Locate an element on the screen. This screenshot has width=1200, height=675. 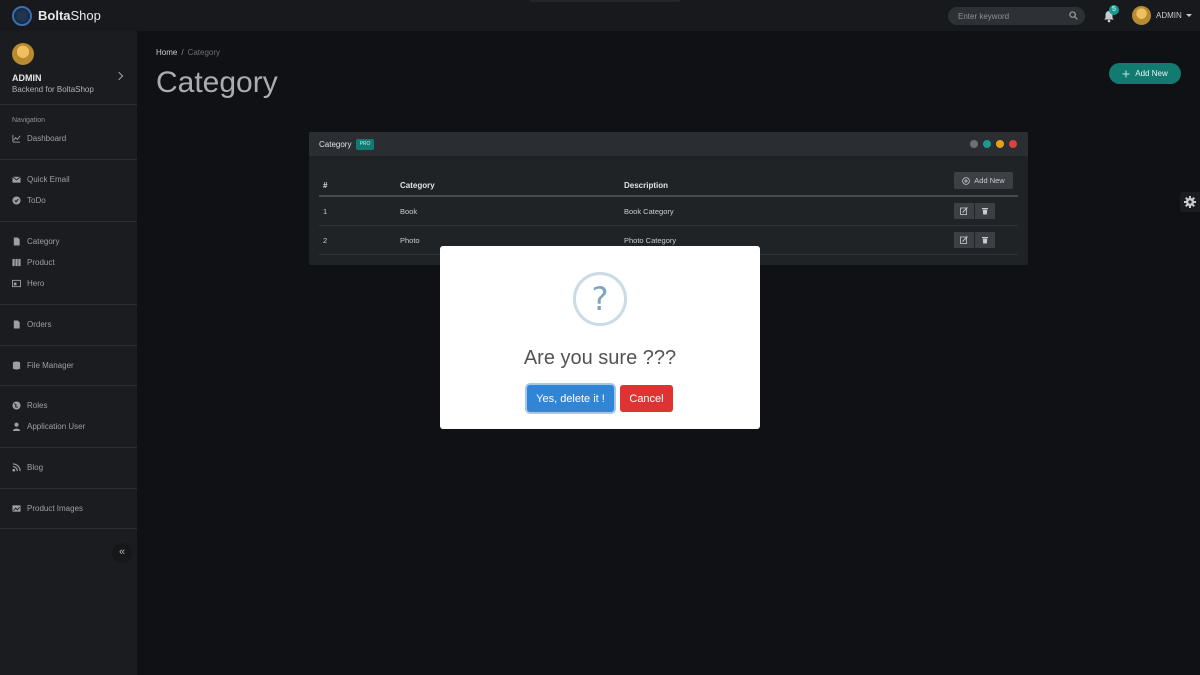
breadcrumb: Home / Category is located at coordinates (188, 52).